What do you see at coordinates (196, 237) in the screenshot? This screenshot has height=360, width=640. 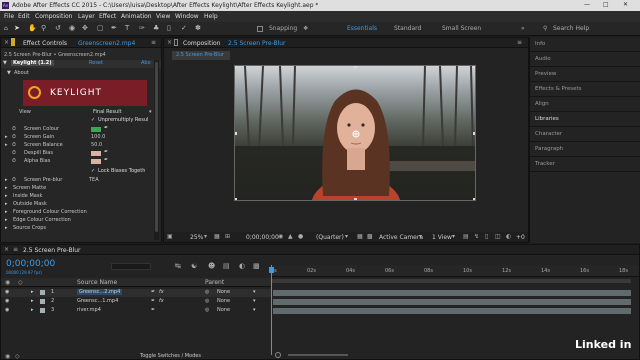 I see `magnification-dropdown: 25%` at bounding box center [196, 237].